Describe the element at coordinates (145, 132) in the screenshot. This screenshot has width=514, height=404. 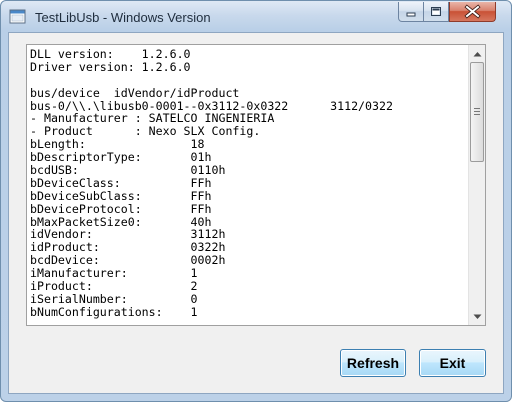
I see `output-line: - Product : Nexo SLX Config.` at that location.